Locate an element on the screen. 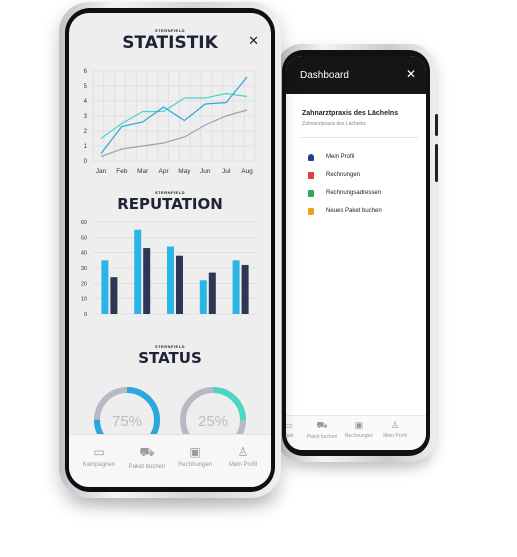 This screenshot has width=517, height=557. tab-kampagnen: ▭ Kampagnen is located at coordinates (99, 456).